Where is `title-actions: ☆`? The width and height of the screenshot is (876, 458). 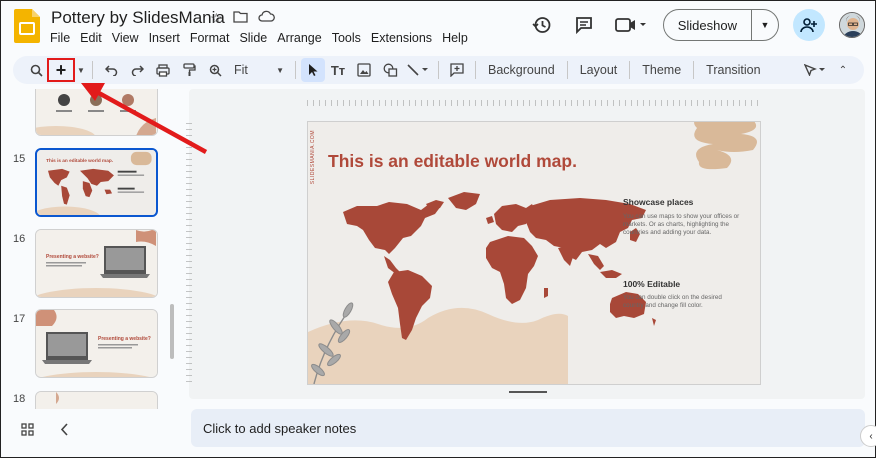 title-actions: ☆ is located at coordinates (242, 18).